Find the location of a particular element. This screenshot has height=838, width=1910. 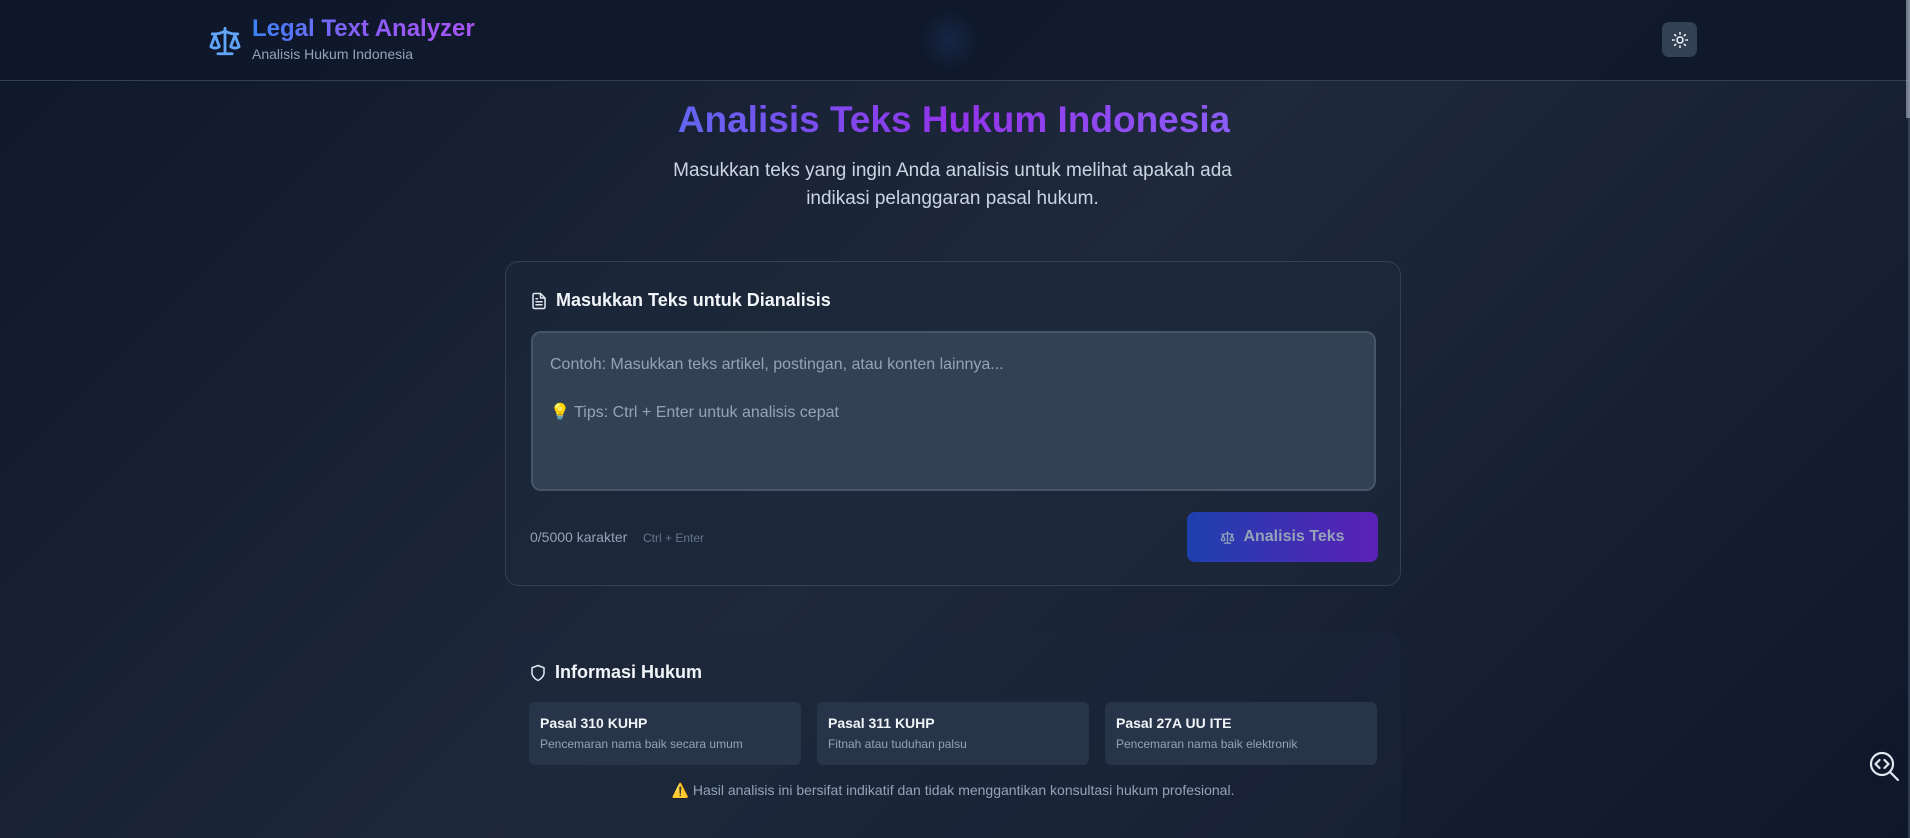

page-title: Analisis Teks Hukum Indonesia is located at coordinates (954, 119).